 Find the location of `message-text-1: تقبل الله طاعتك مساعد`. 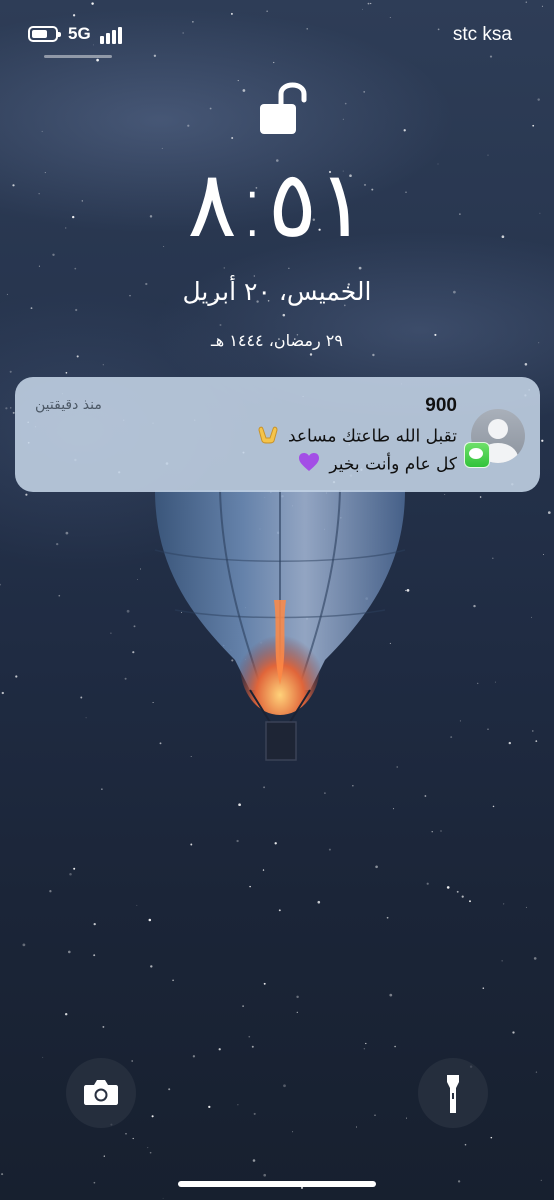

message-text-1: تقبل الله طاعتك مساعد is located at coordinates (372, 436).